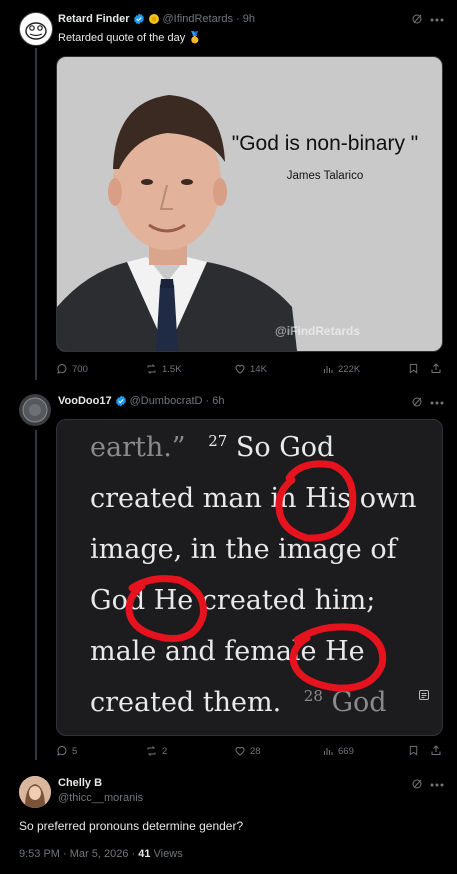  I want to click on like-count: 14K, so click(258, 369).